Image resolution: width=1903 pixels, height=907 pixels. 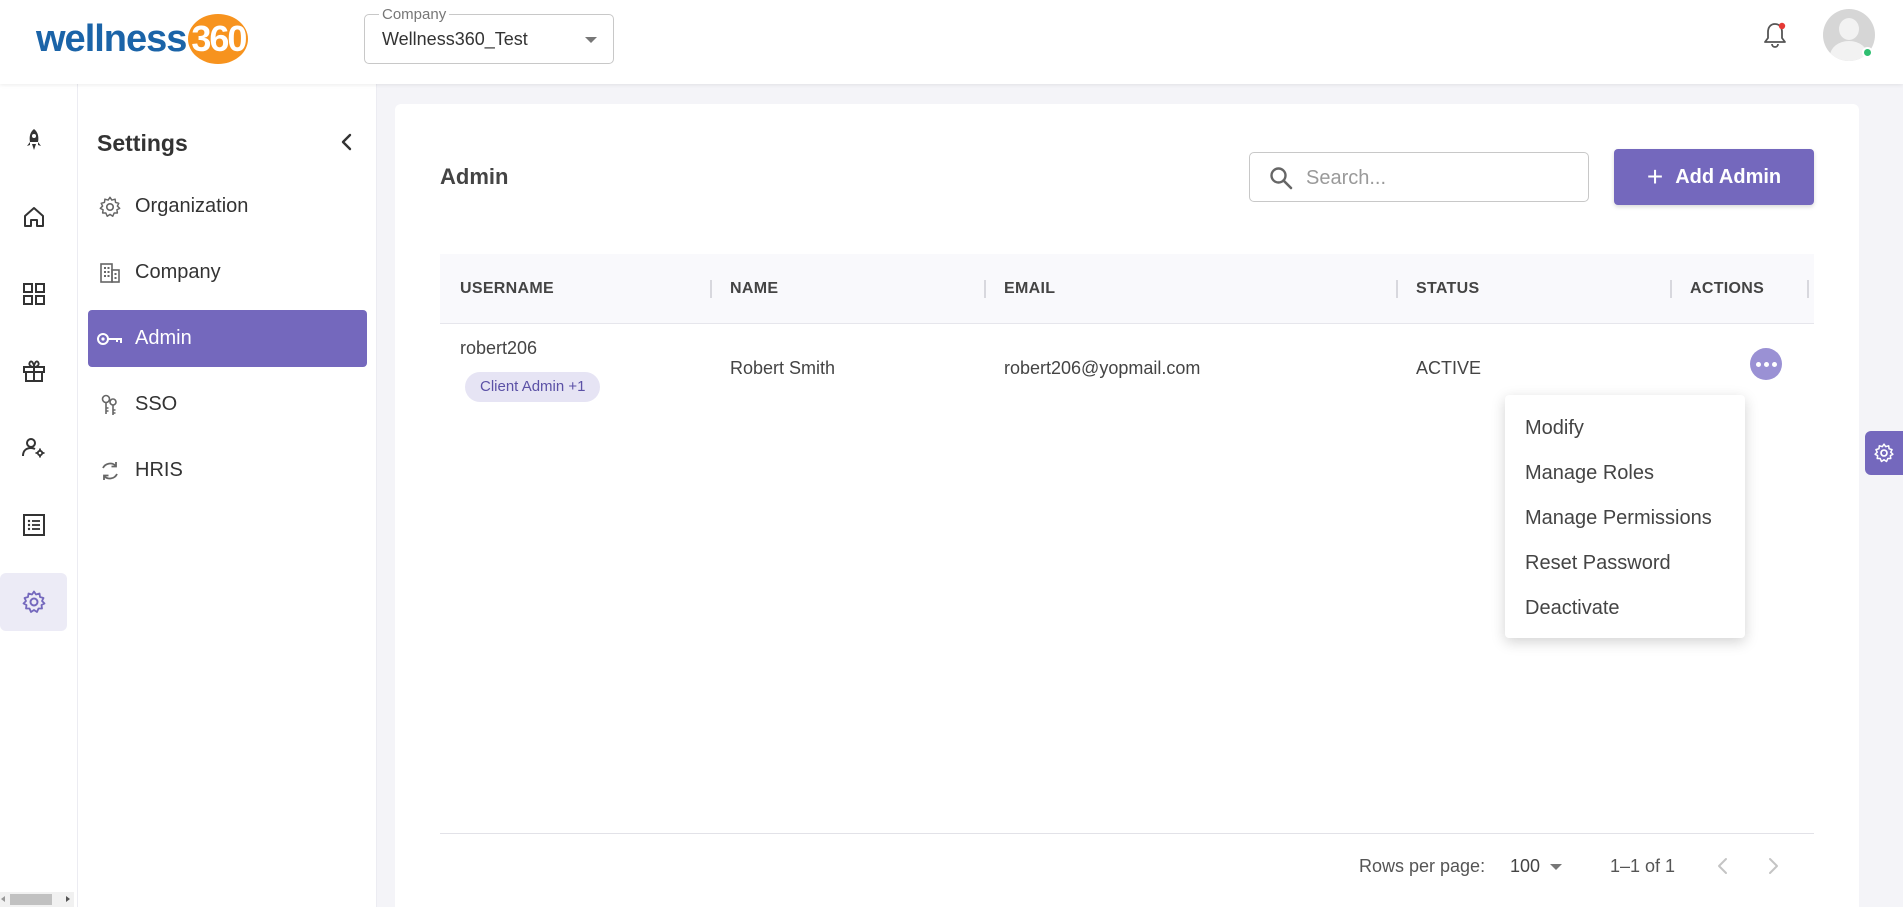 I want to click on rail-item-dashboard, so click(x=33, y=294).